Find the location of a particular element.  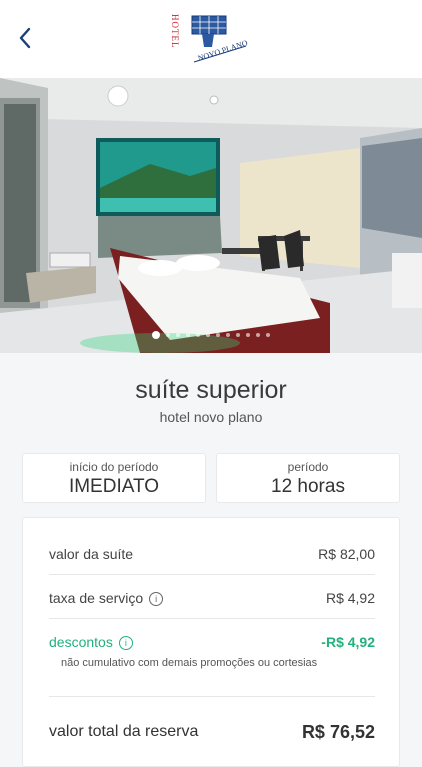

period-value: 12 horas is located at coordinates (308, 486).